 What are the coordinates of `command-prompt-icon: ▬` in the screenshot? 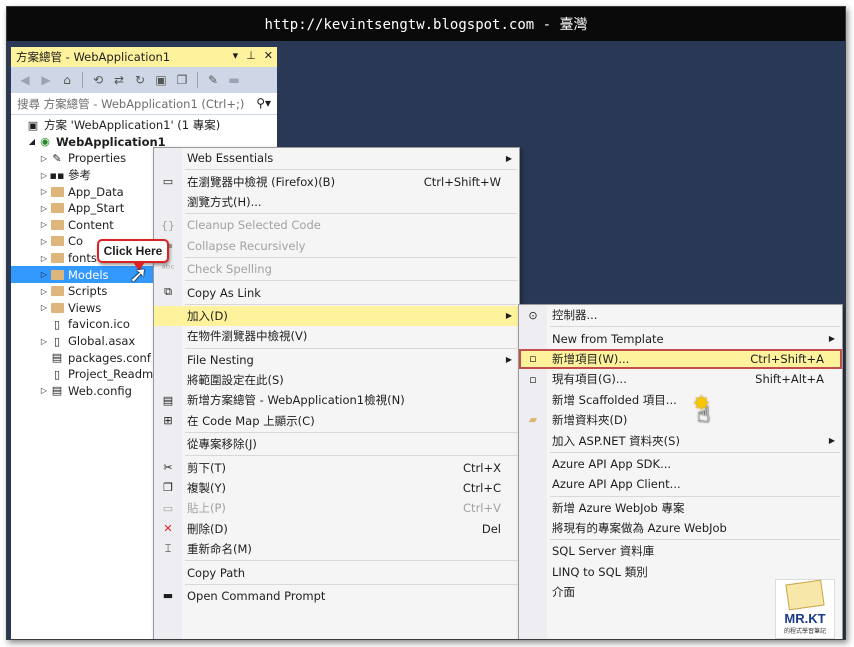 It's located at (168, 596).